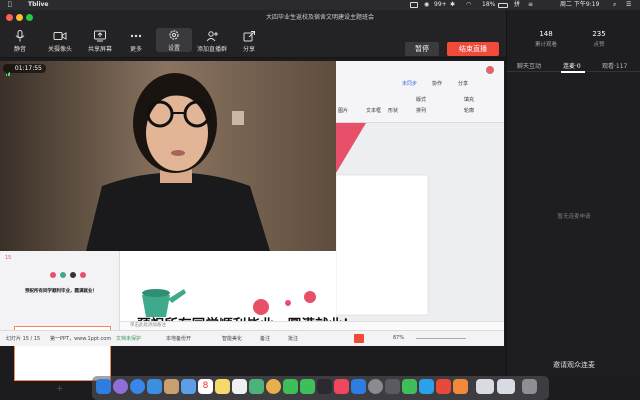  I want to click on slide-decoration, so click(382, 219).